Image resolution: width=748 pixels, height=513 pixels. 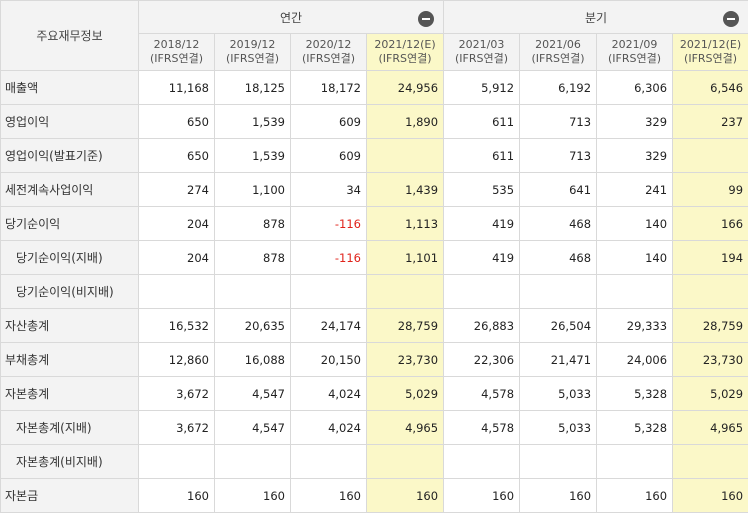 I want to click on table-cell: 22,306, so click(x=482, y=360).